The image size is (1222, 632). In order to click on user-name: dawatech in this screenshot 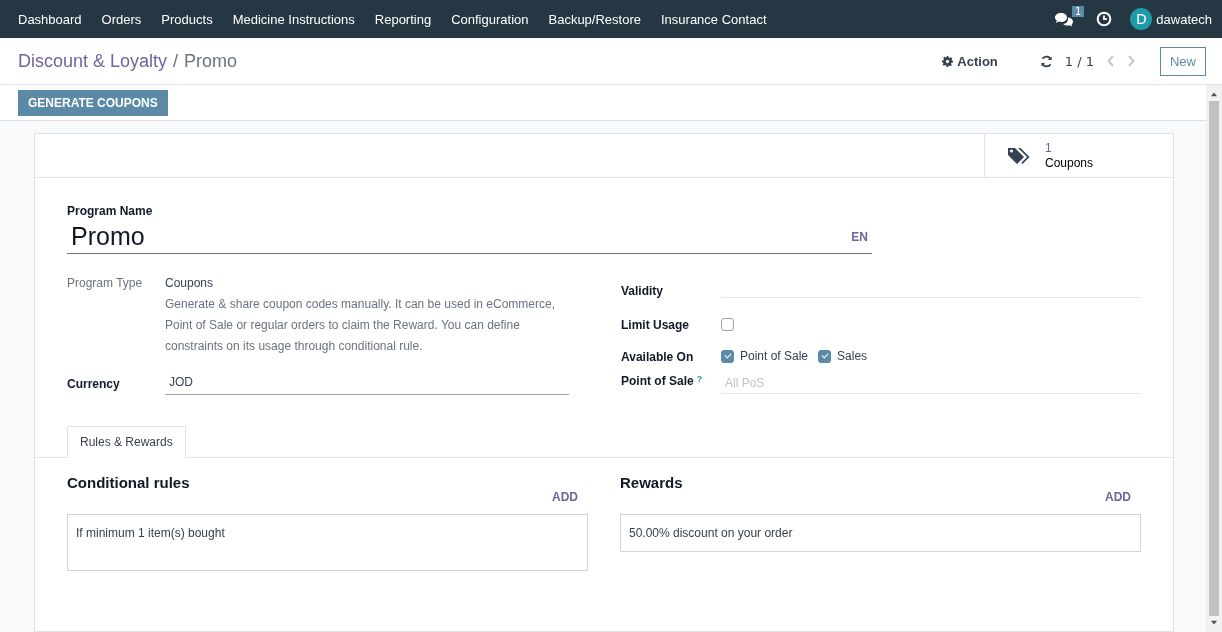, I will do `click(1184, 19)`.